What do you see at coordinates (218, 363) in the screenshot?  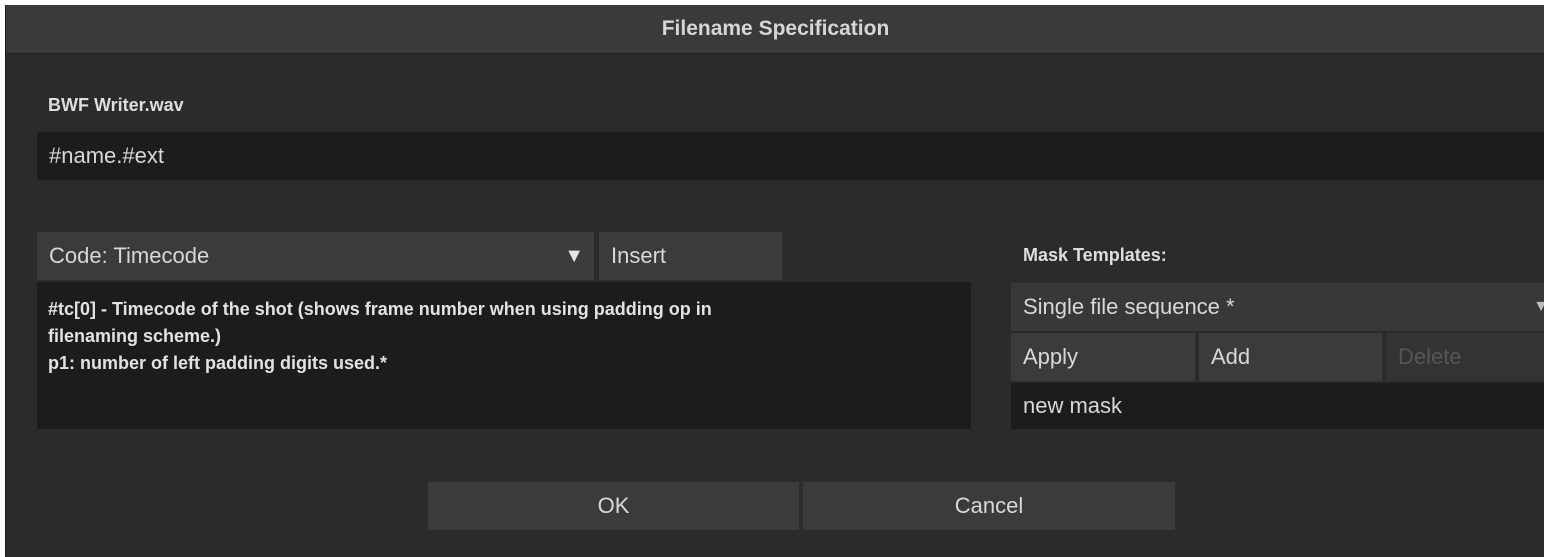 I see `code-description-line: p1: number of left padding digits used.*` at bounding box center [218, 363].